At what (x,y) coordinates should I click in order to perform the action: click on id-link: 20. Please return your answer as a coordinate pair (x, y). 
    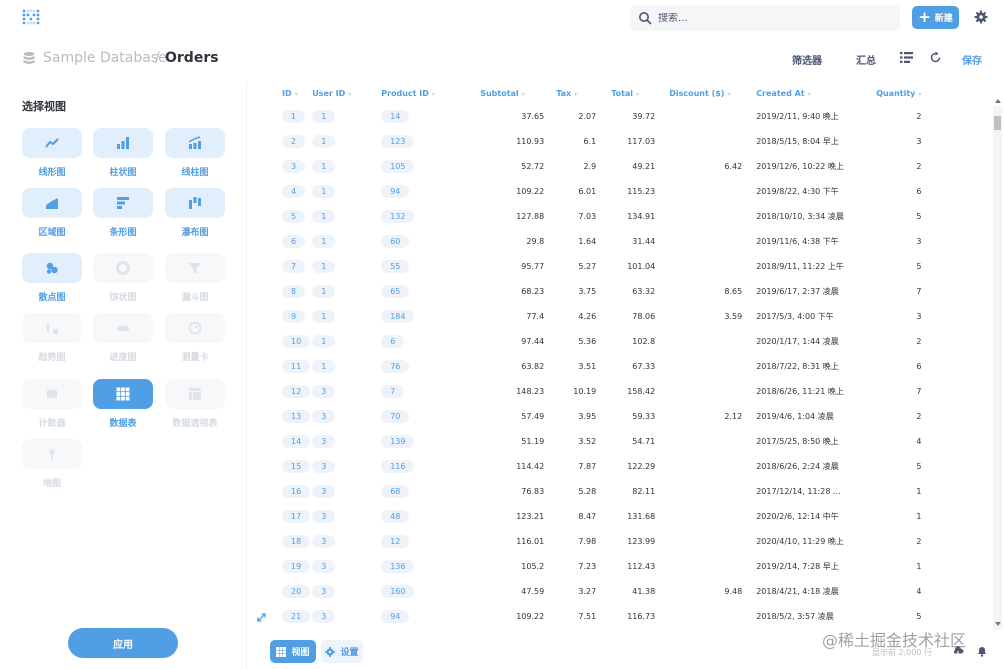
    Looking at the image, I should click on (296, 591).